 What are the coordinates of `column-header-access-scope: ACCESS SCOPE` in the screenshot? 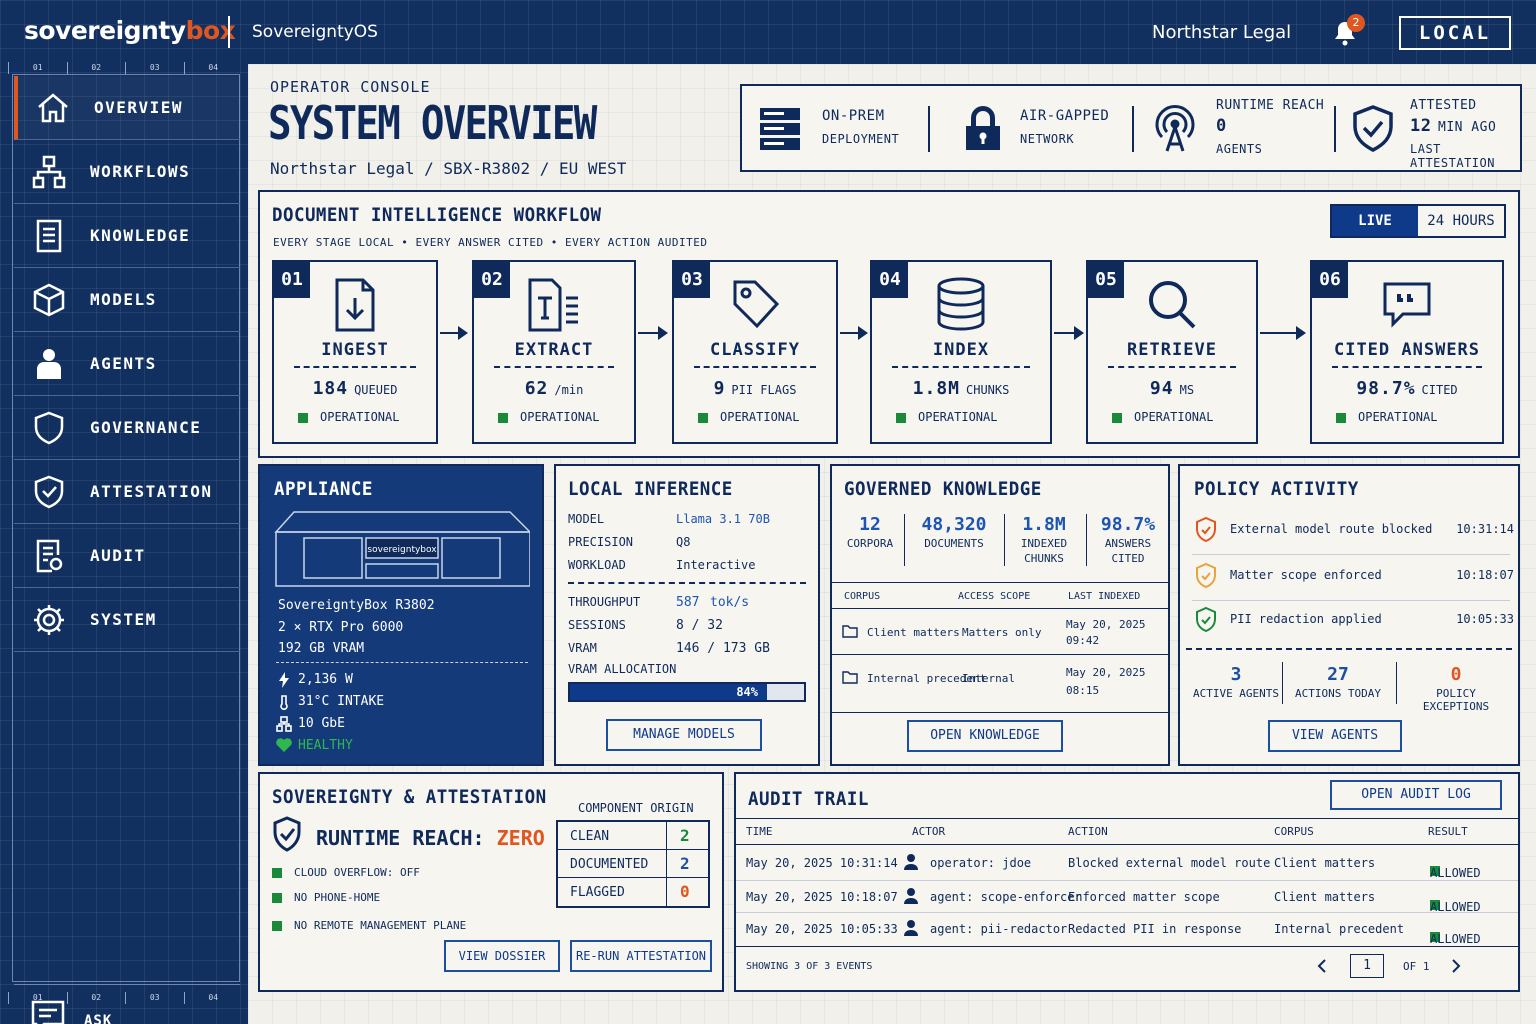 It's located at (994, 596).